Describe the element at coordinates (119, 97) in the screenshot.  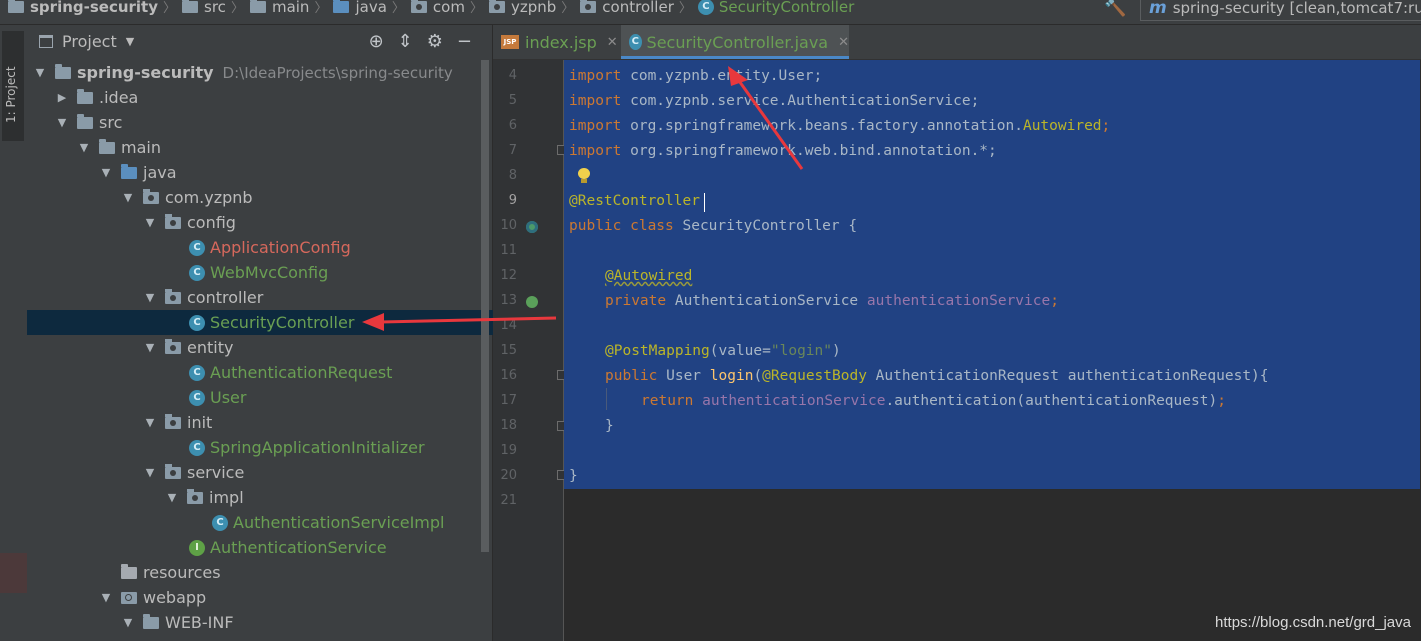
I see `tree-item-label: .idea` at that location.